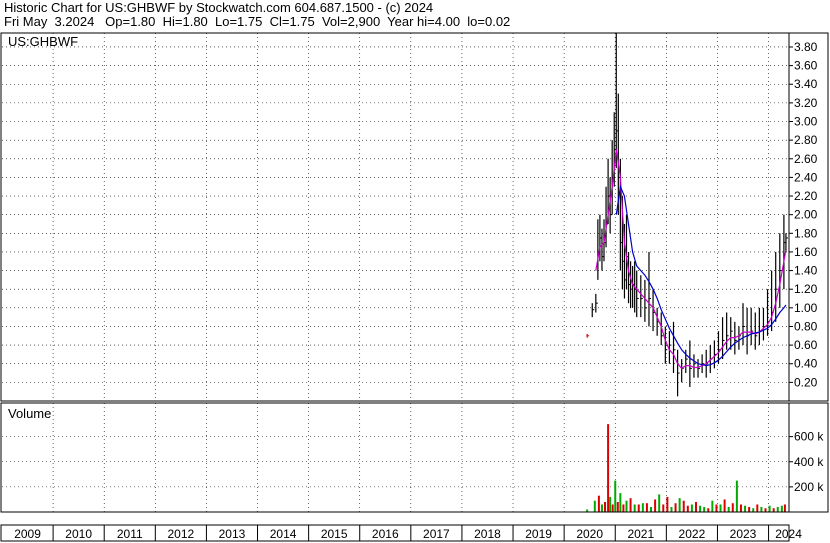  Describe the element at coordinates (397, 462) in the screenshot. I see `volume-grid` at that location.